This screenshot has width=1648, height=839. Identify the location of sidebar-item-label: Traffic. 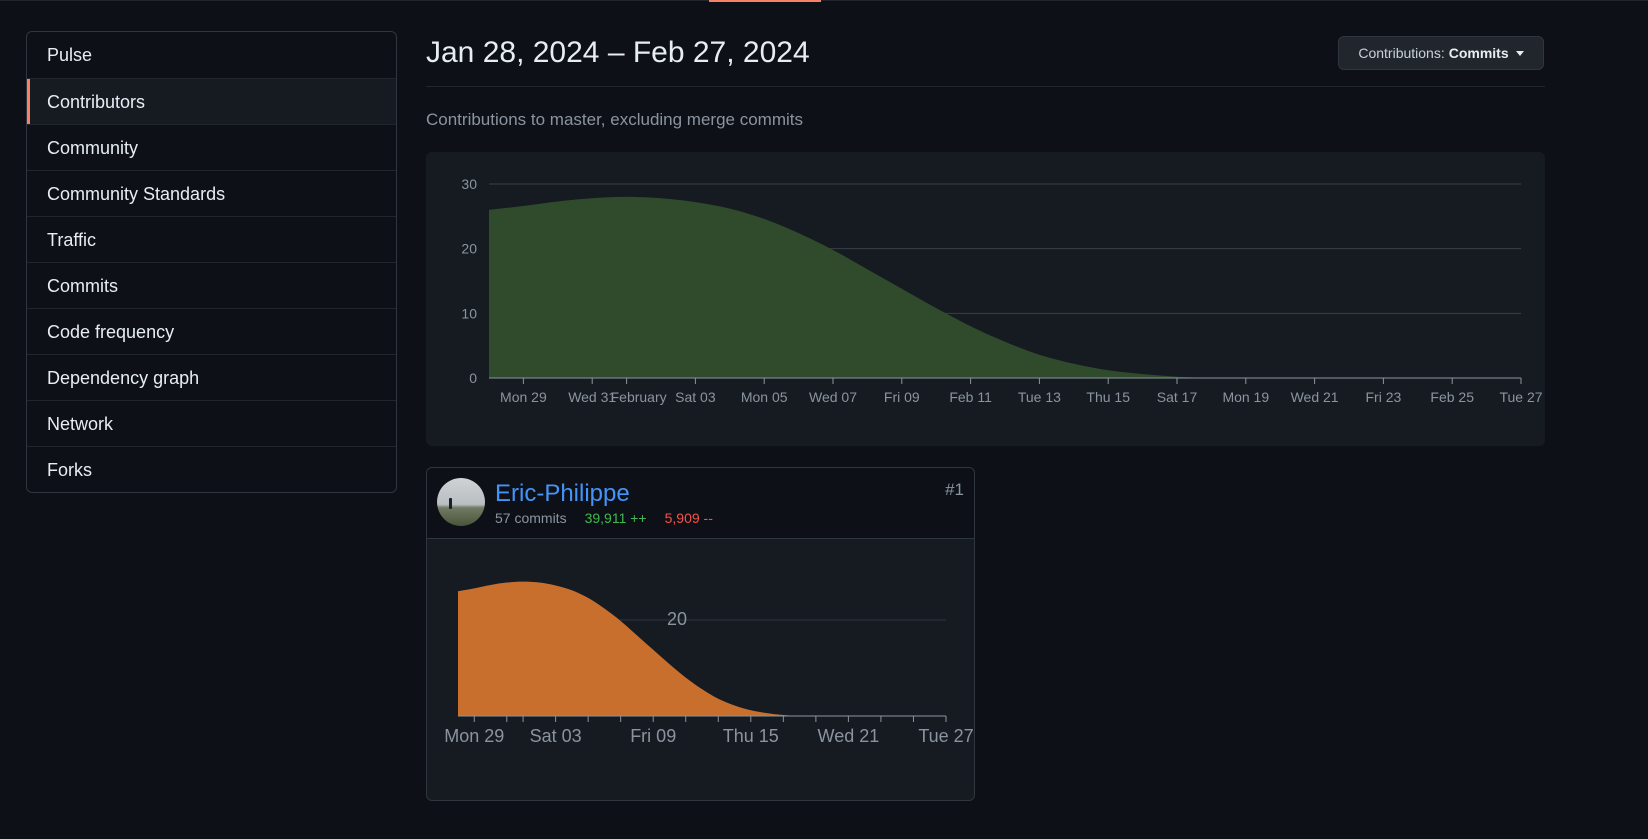
(72, 240).